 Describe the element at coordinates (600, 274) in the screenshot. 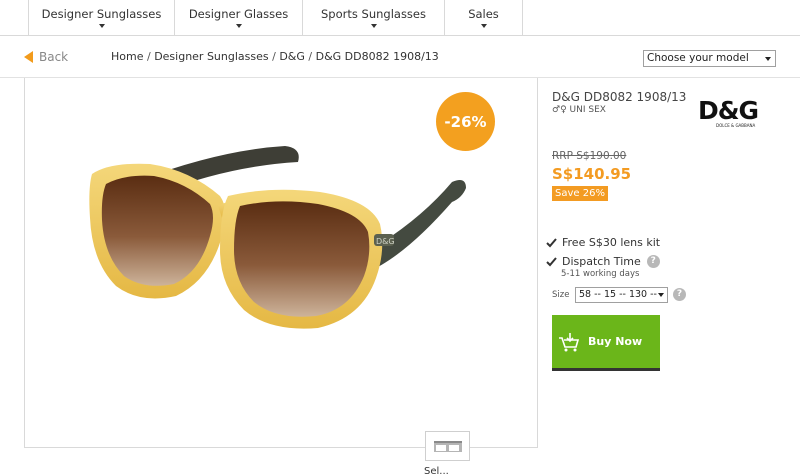

I see `dispatch-time-value: 5-11 working days` at that location.